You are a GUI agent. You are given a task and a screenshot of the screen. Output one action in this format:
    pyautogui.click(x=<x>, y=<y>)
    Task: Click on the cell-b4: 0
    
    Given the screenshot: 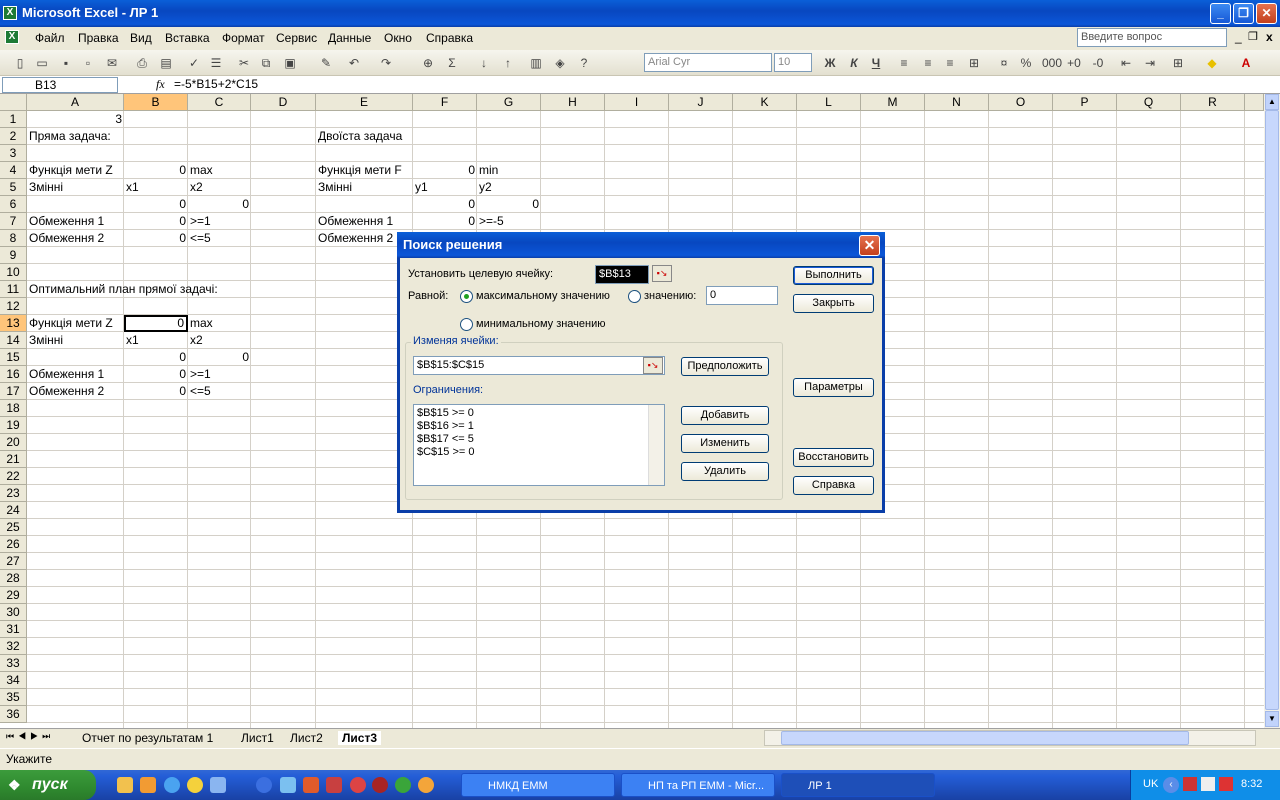 What is the action you would take?
    pyautogui.click(x=156, y=170)
    